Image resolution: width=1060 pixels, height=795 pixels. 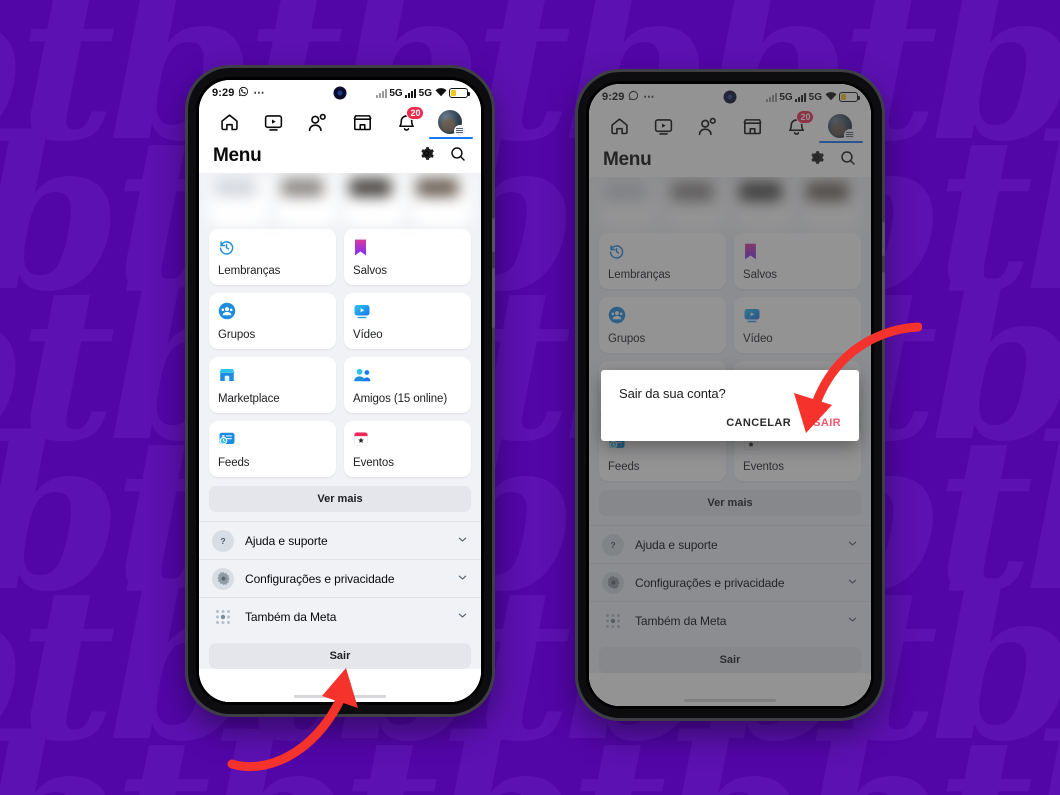 I want to click on tile-feeds: Feeds, so click(x=272, y=449).